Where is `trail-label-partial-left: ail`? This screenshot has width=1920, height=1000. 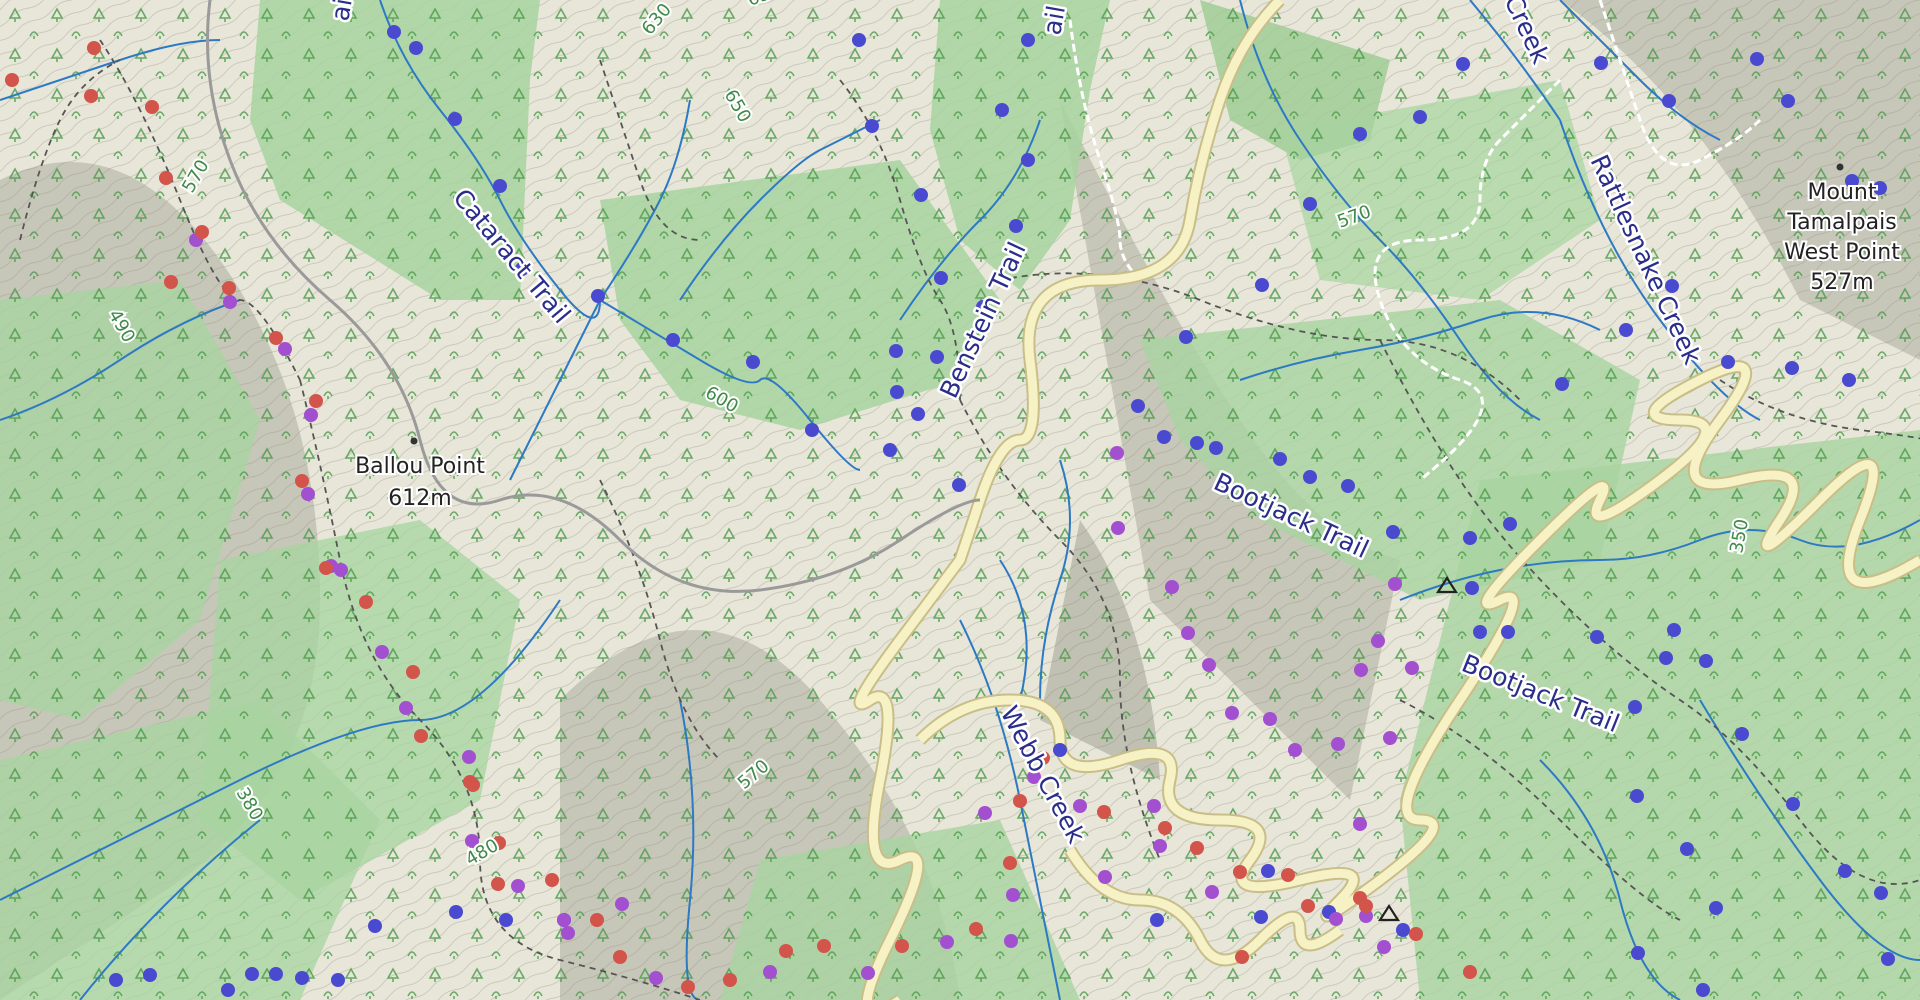 trail-label-partial-left: ail is located at coordinates (342, 11).